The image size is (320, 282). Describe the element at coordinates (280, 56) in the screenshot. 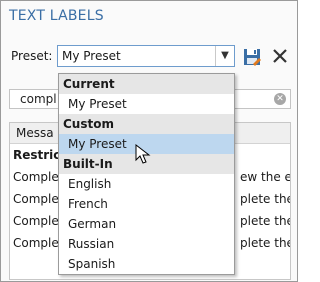

I see `close-icon` at that location.